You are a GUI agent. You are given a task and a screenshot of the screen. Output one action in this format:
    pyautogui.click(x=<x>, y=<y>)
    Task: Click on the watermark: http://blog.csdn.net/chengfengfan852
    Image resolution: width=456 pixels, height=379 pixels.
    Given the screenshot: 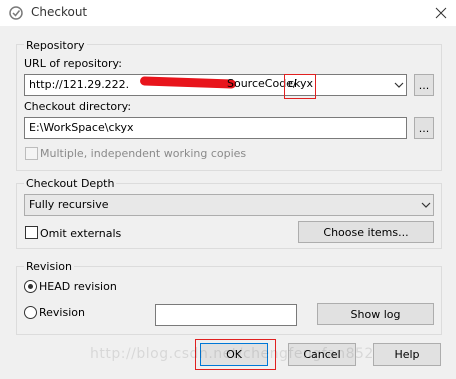 What is the action you would take?
    pyautogui.click(x=232, y=354)
    